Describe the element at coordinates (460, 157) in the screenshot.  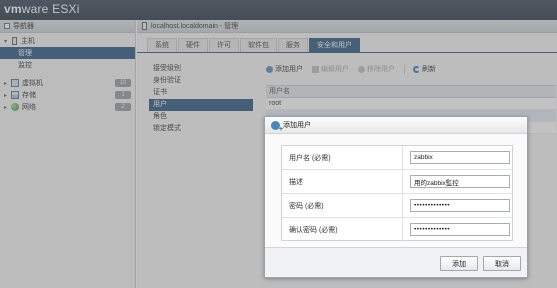
I see `username-input` at that location.